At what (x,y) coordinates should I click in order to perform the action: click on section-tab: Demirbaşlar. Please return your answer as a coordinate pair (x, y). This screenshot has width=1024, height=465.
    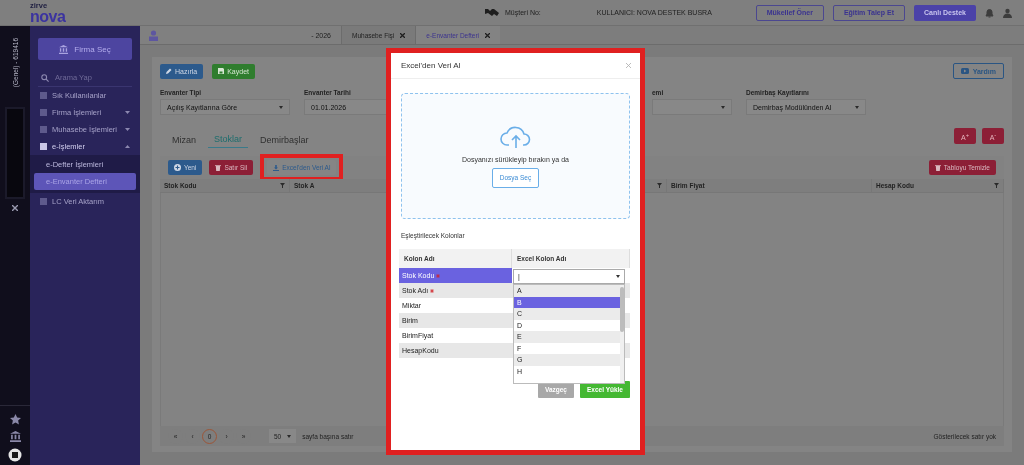
    Looking at the image, I should click on (284, 141).